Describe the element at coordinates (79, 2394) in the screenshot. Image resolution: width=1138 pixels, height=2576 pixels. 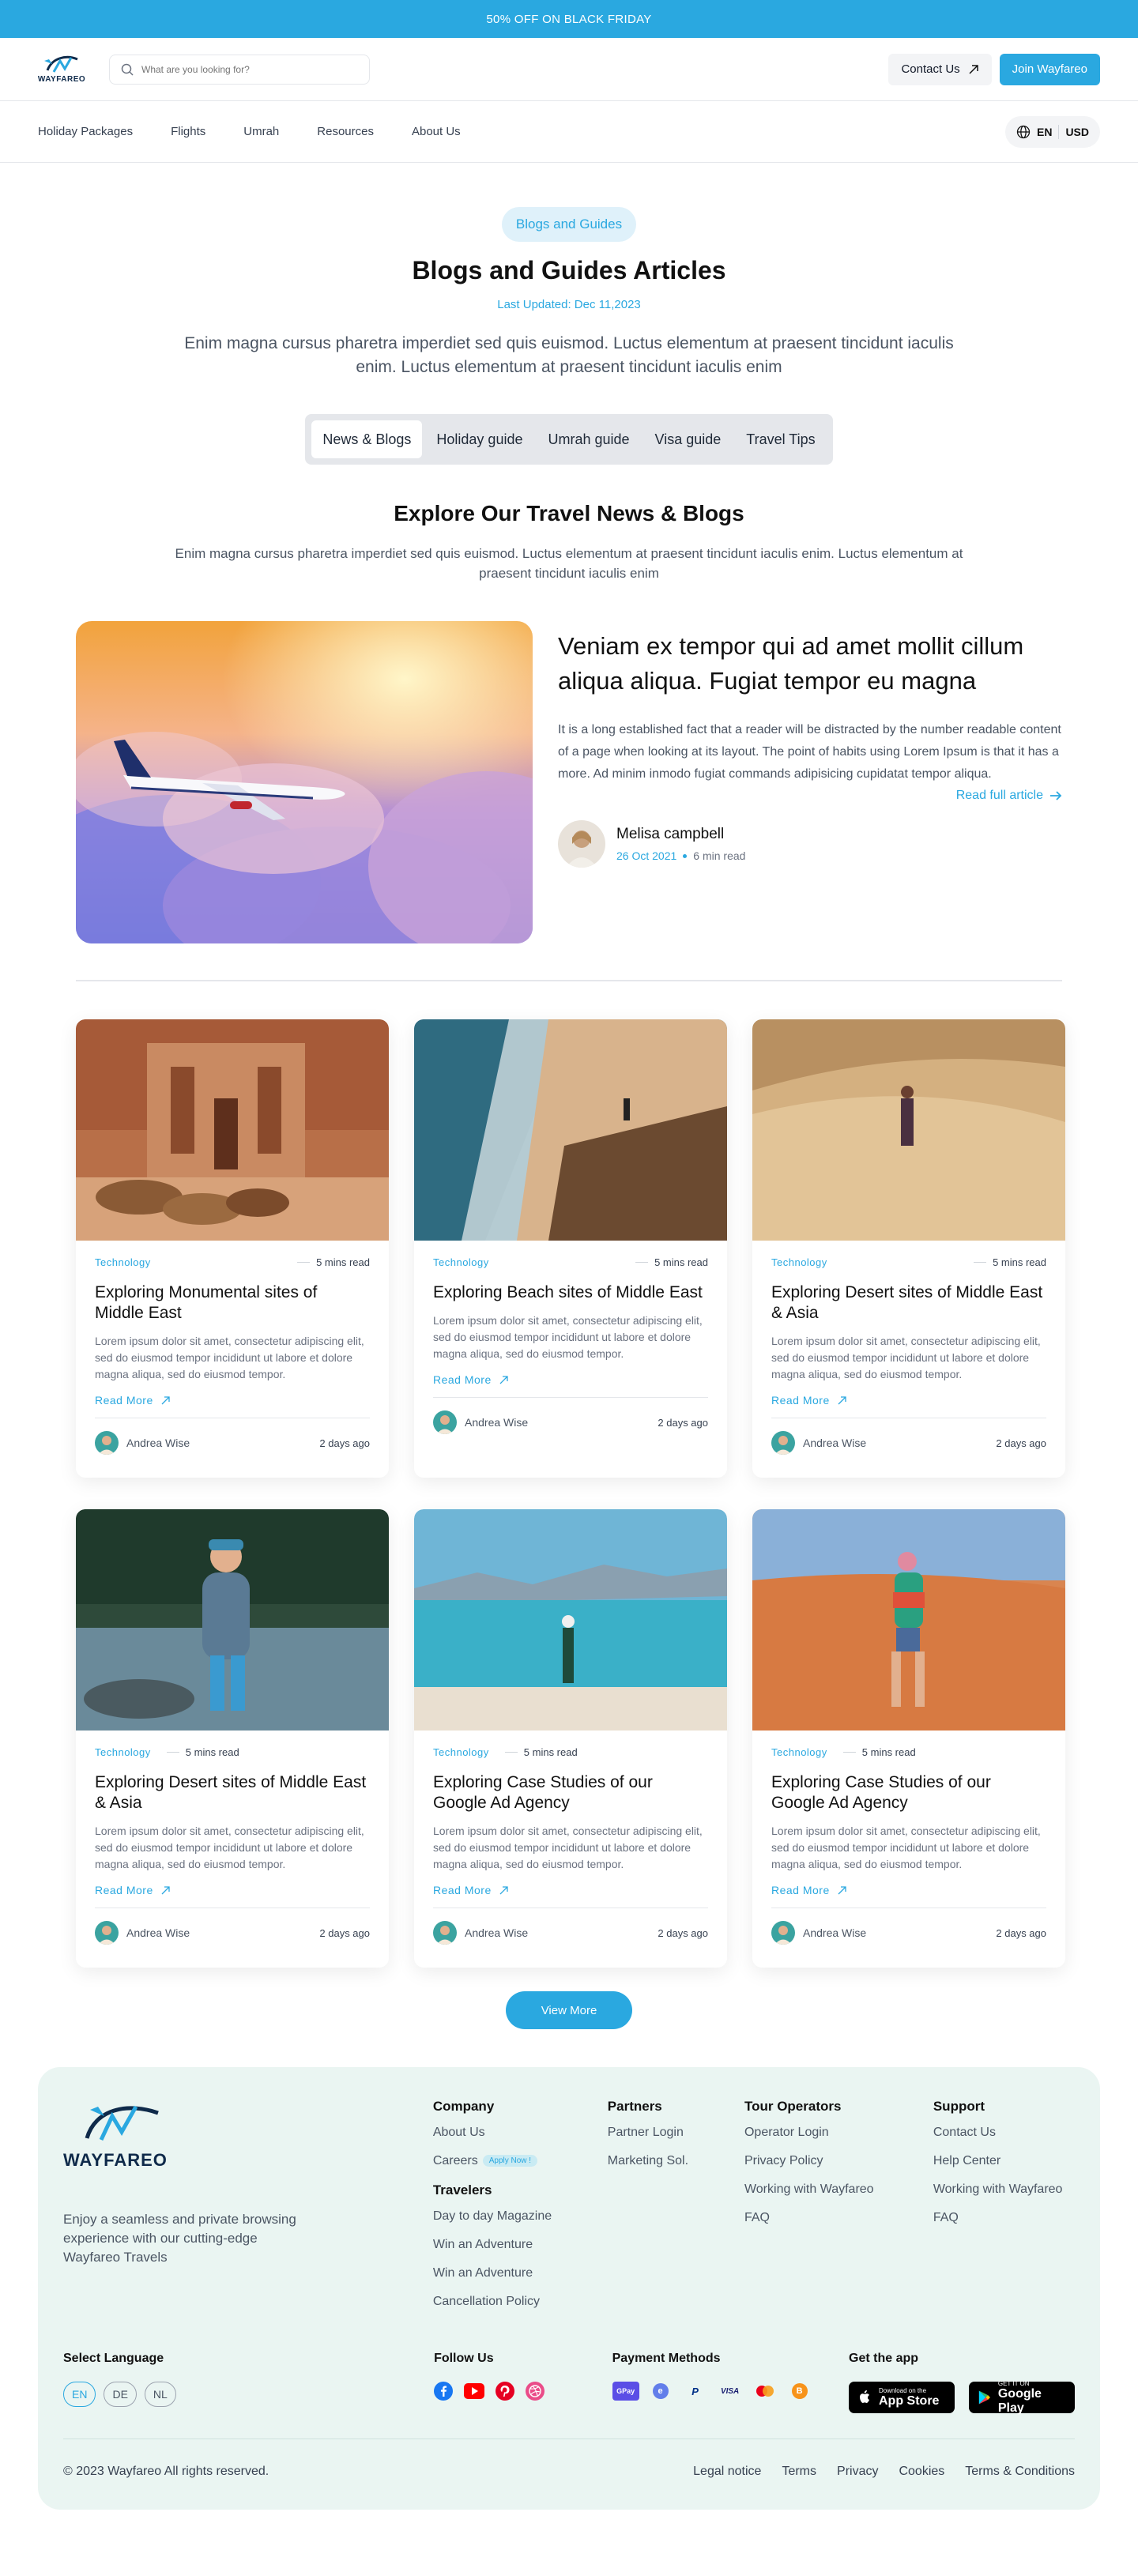
I see `language-option-en: EN` at that location.